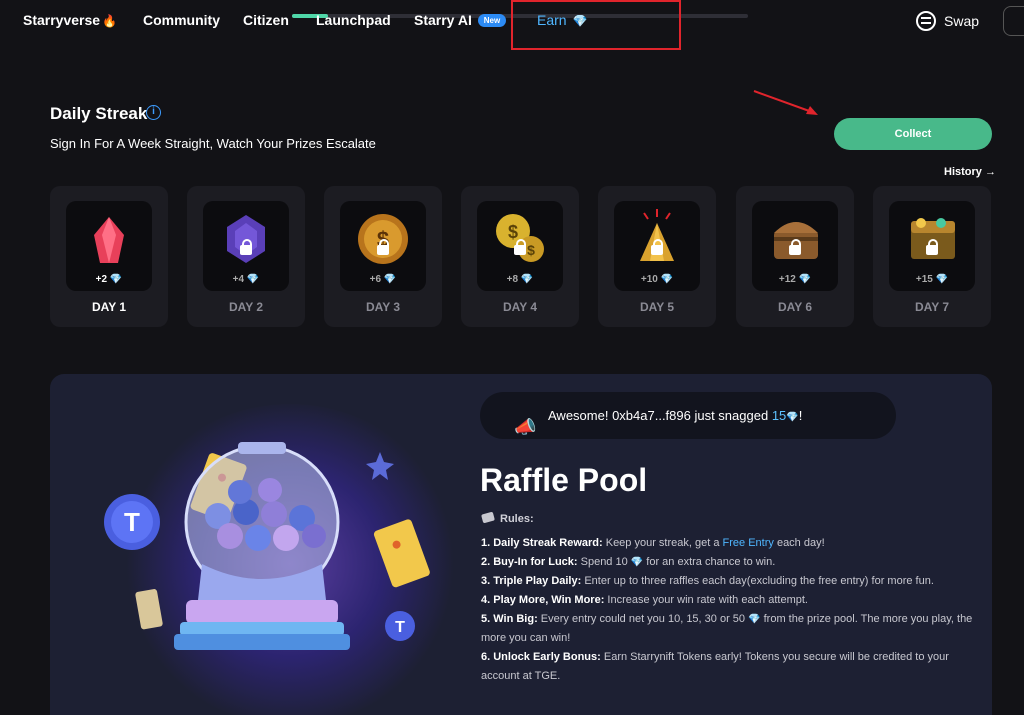 The image size is (1024, 715). Describe the element at coordinates (509, 619) in the screenshot. I see `rule-title: 5. Win Big:` at that location.